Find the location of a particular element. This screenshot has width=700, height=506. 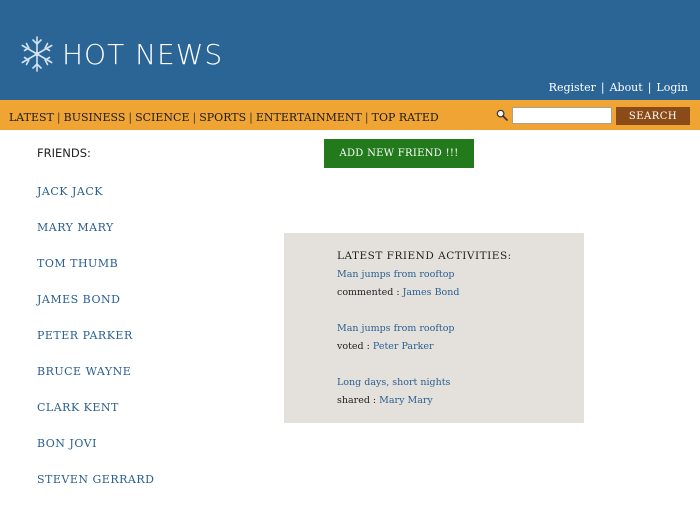

activity-meta: commented : James Bond is located at coordinates (398, 293).